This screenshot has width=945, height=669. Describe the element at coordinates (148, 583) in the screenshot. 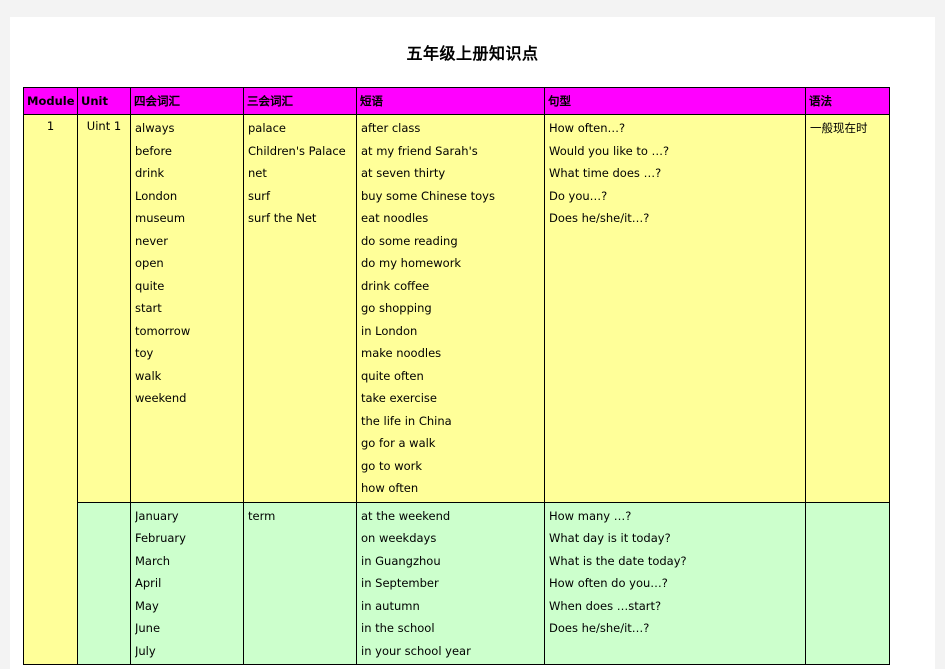

I see `list-item: April` at that location.